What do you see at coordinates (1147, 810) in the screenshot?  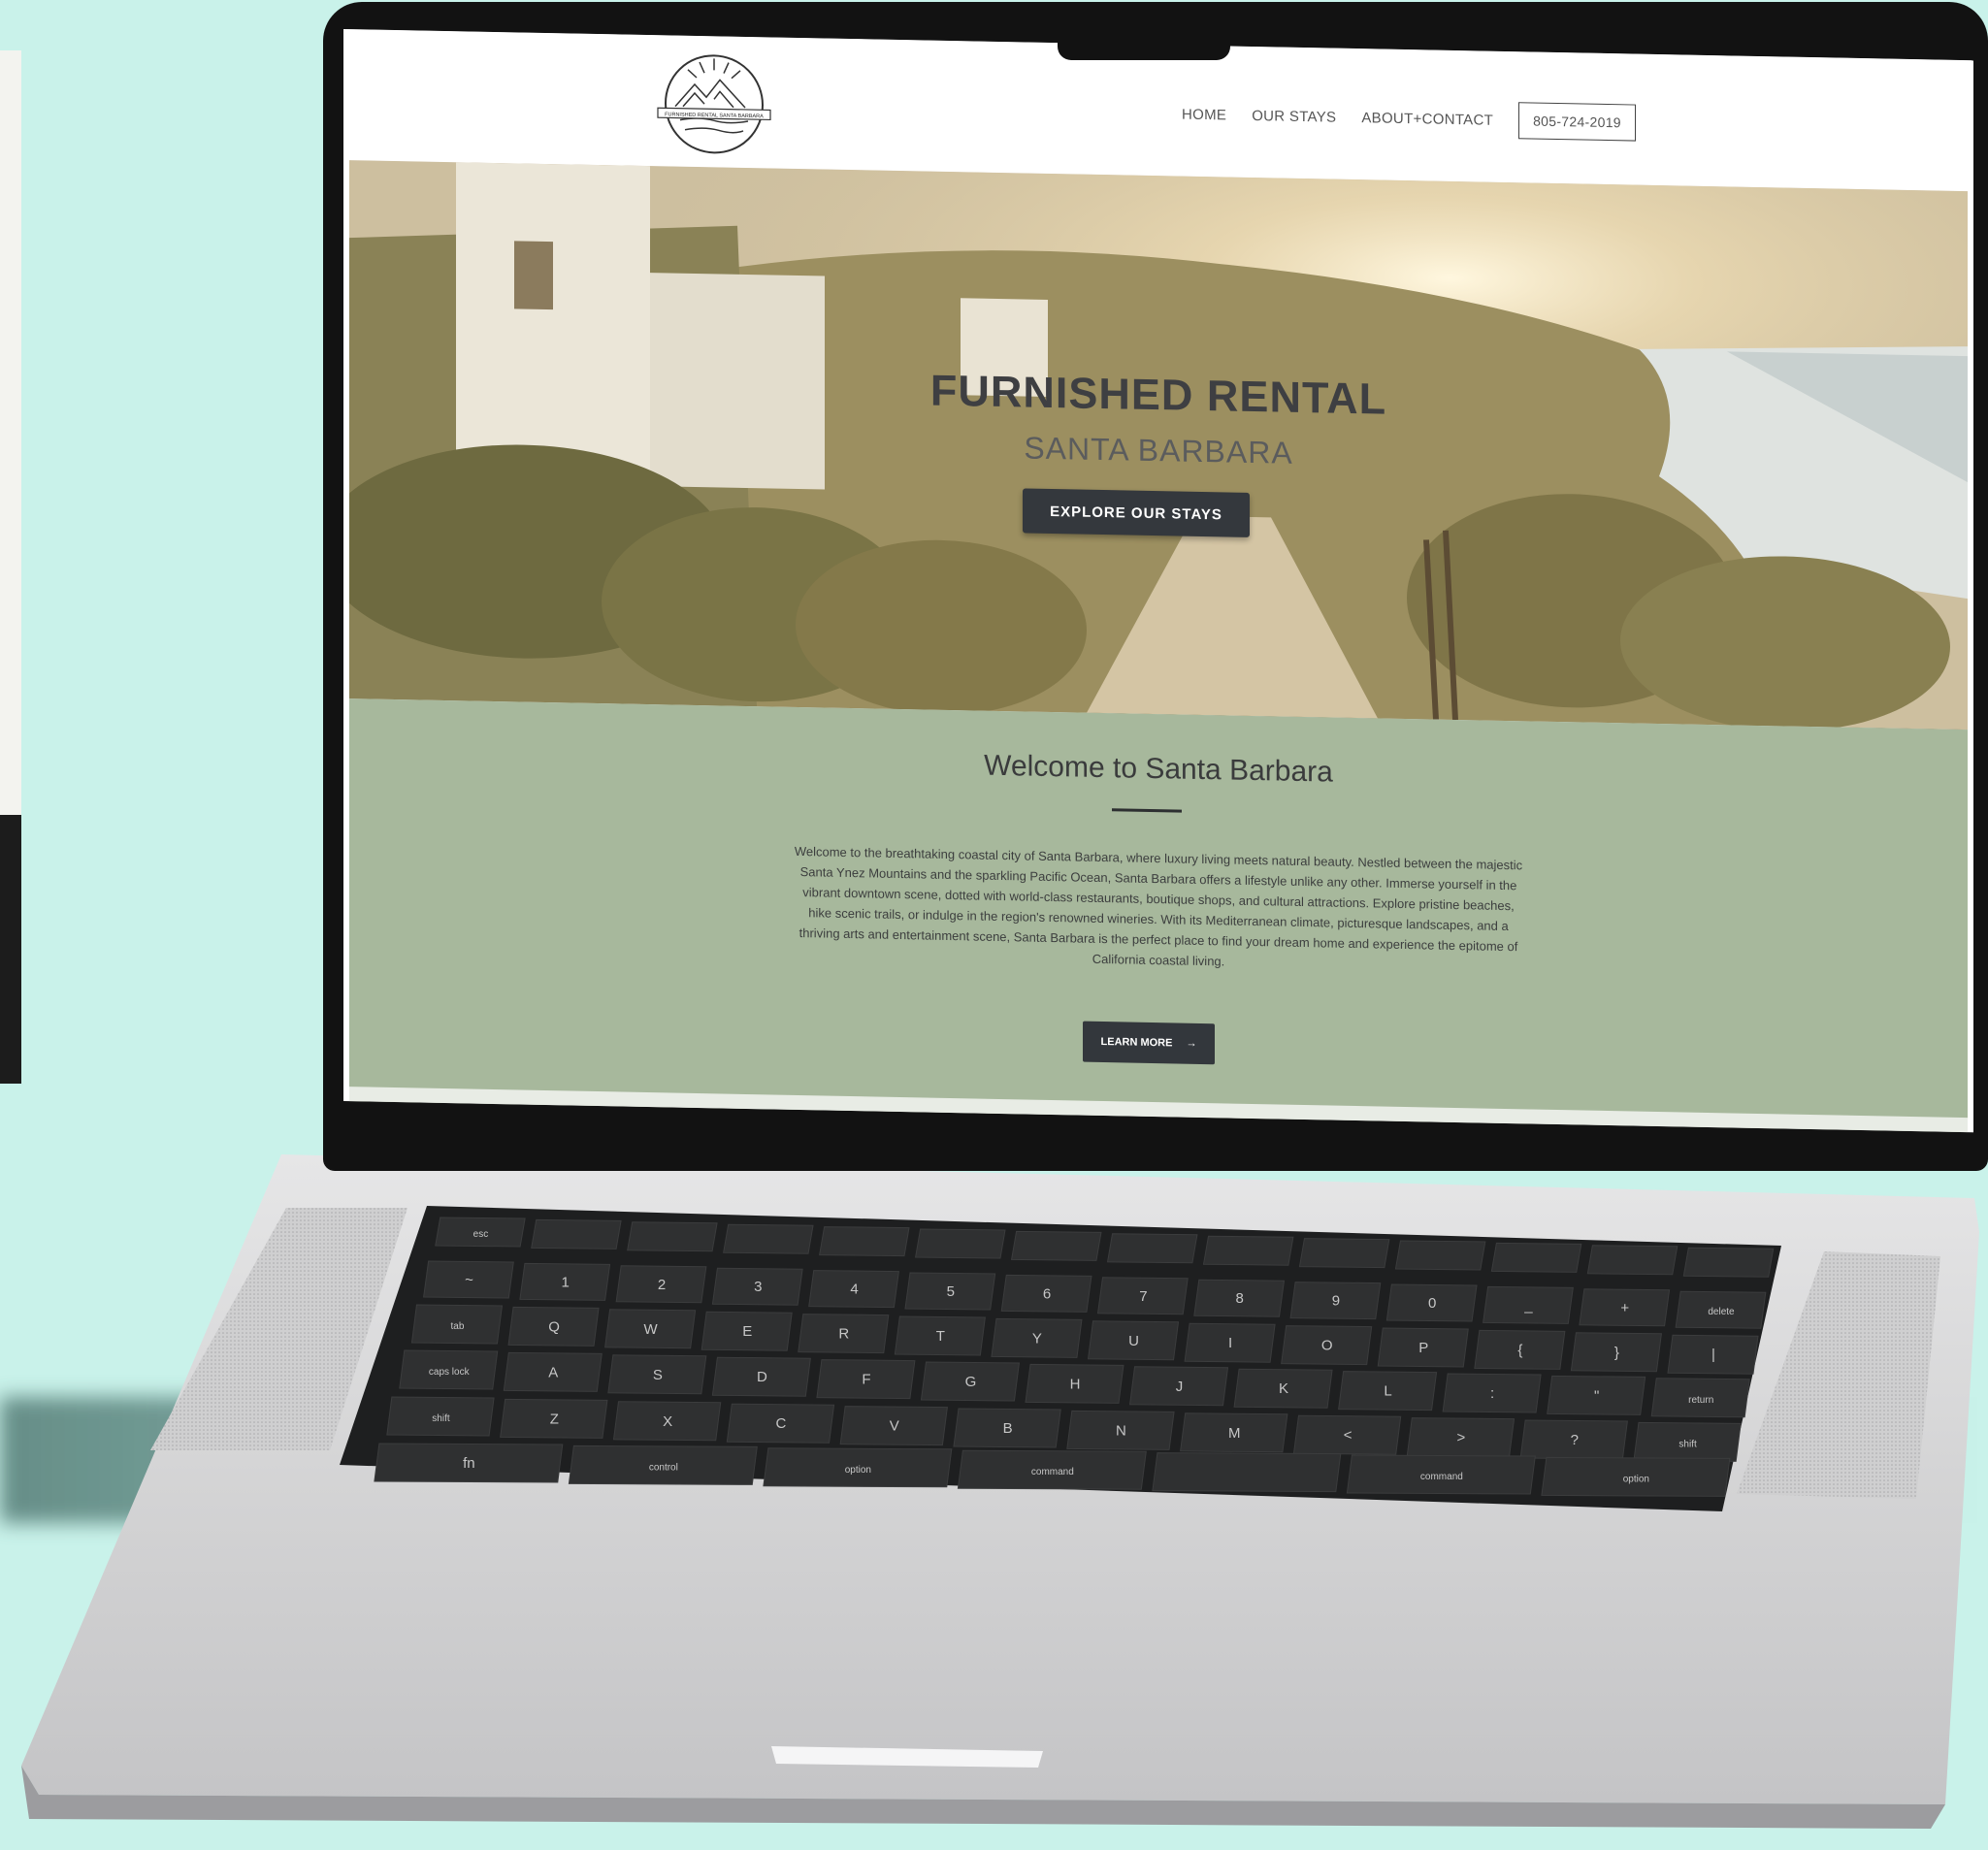 I see `welcome-divider` at bounding box center [1147, 810].